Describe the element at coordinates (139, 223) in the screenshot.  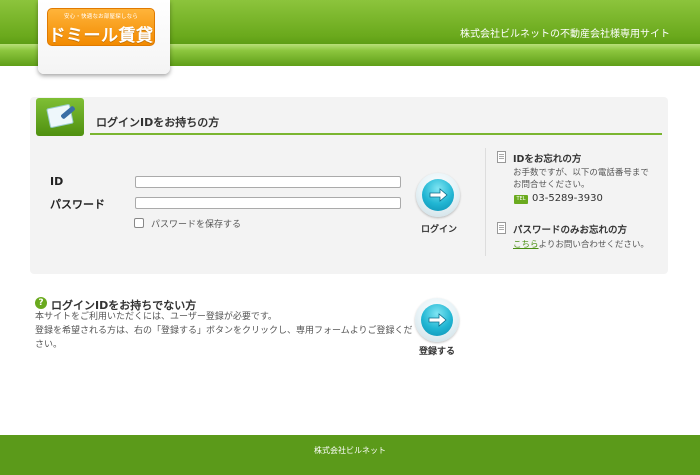
I see `save-password-checkbox` at that location.